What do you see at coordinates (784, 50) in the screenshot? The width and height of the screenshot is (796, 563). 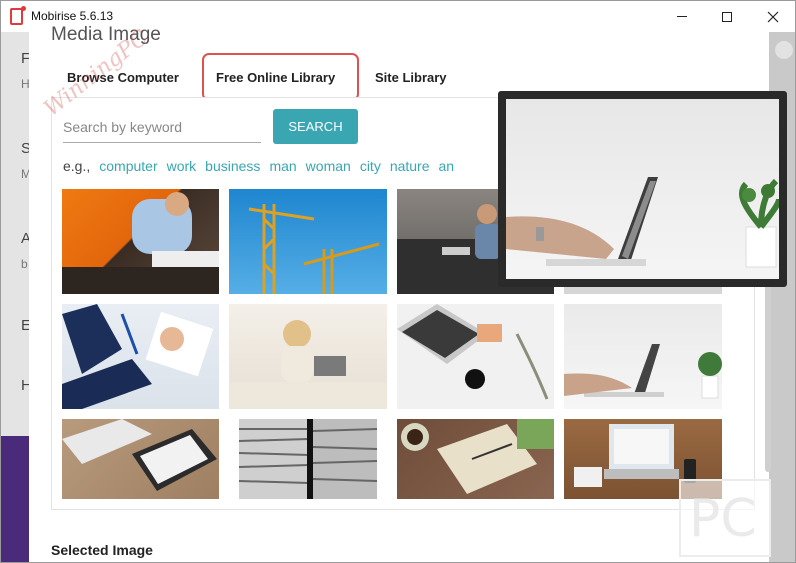 I see `background-circle` at bounding box center [784, 50].